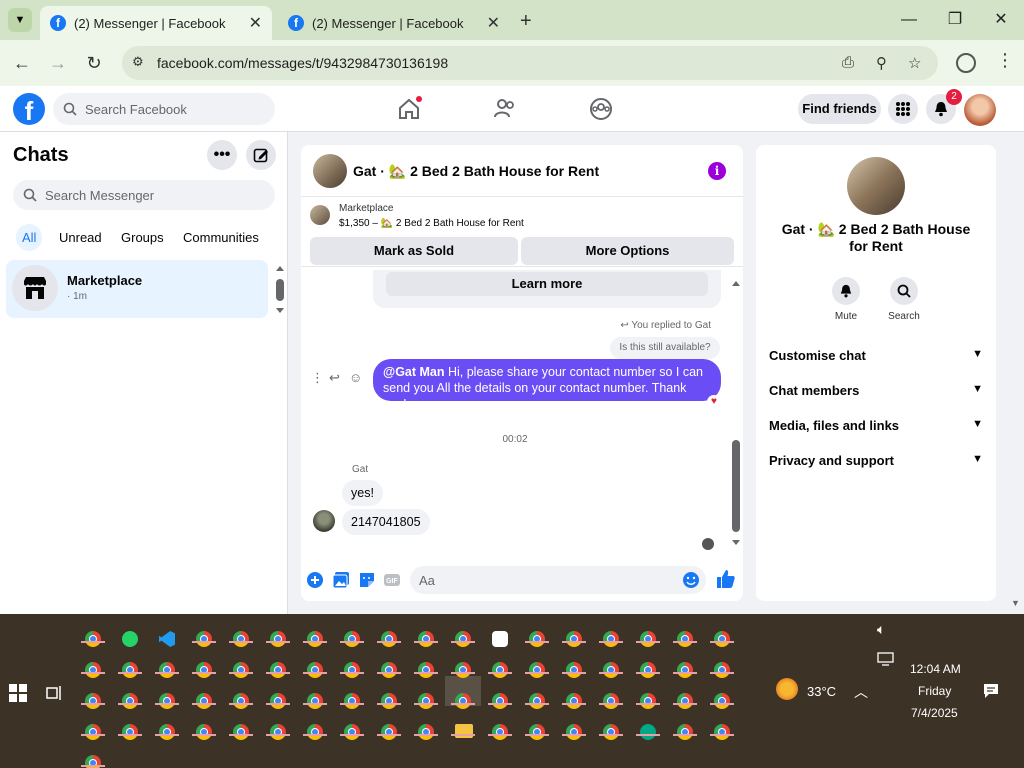  I want to click on reload-icon: ↻, so click(94, 63).